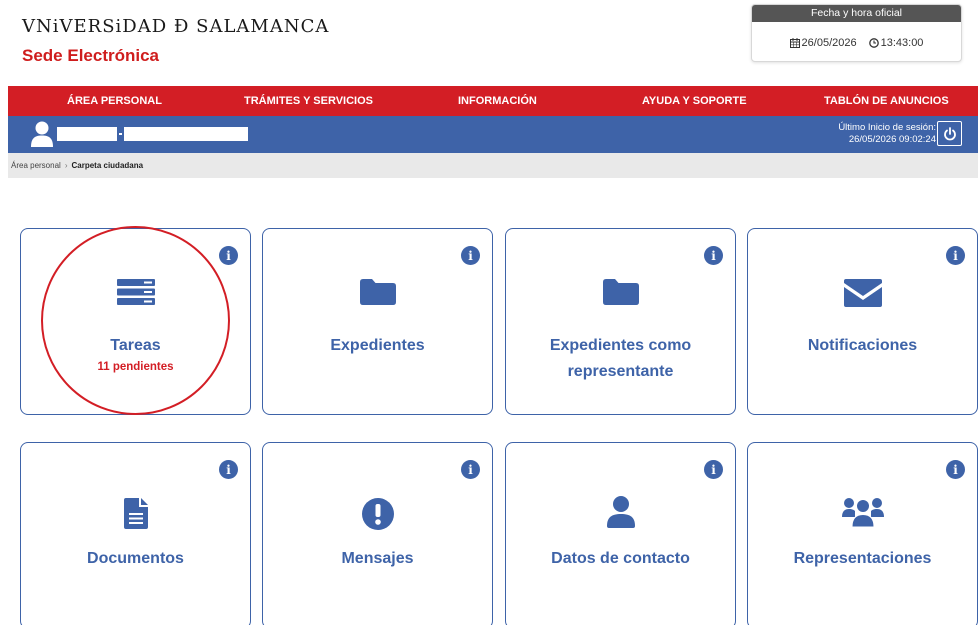 The image size is (978, 625). Describe the element at coordinates (873, 43) in the screenshot. I see `clock-icon` at that location.